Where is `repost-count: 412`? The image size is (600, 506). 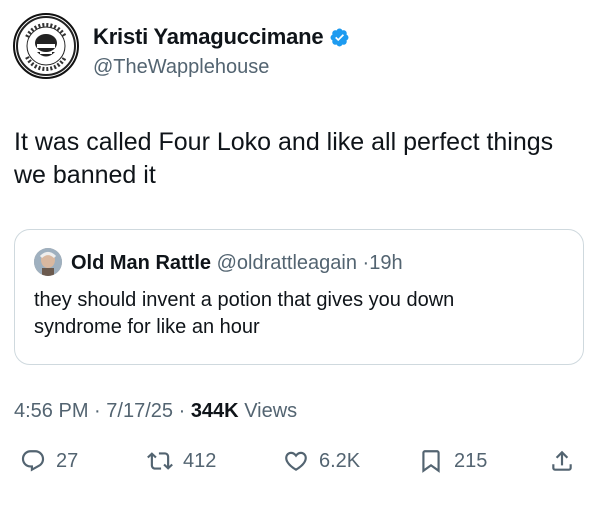 repost-count: 412 is located at coordinates (200, 460).